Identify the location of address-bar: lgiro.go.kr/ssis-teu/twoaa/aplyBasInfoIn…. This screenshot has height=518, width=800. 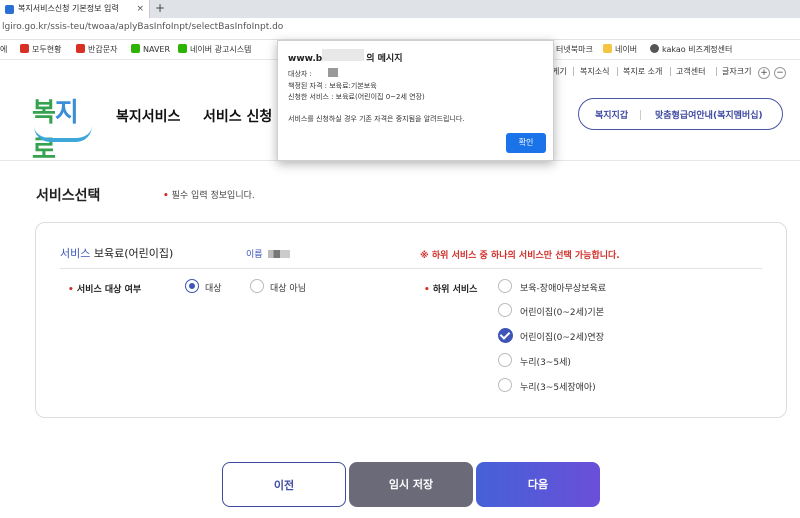
(400, 29).